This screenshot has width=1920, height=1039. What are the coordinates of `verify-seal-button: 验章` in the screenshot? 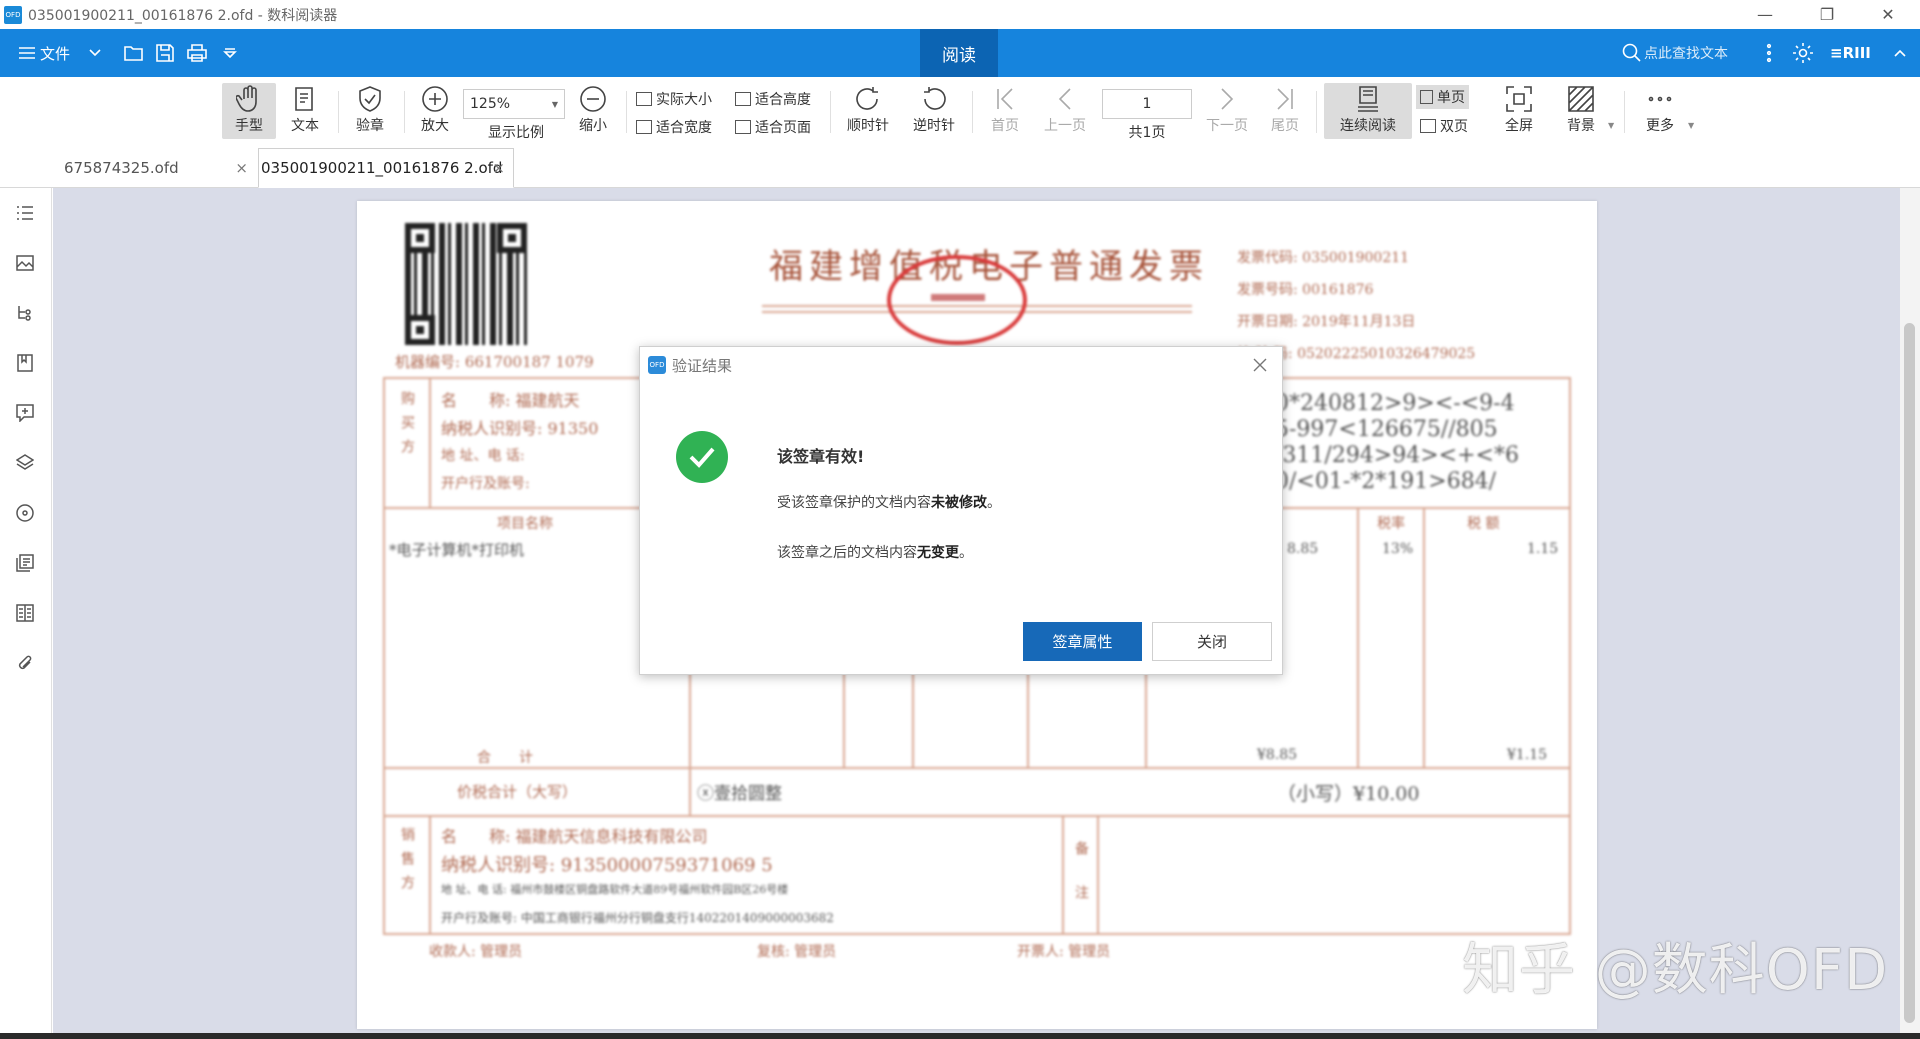 It's located at (370, 111).